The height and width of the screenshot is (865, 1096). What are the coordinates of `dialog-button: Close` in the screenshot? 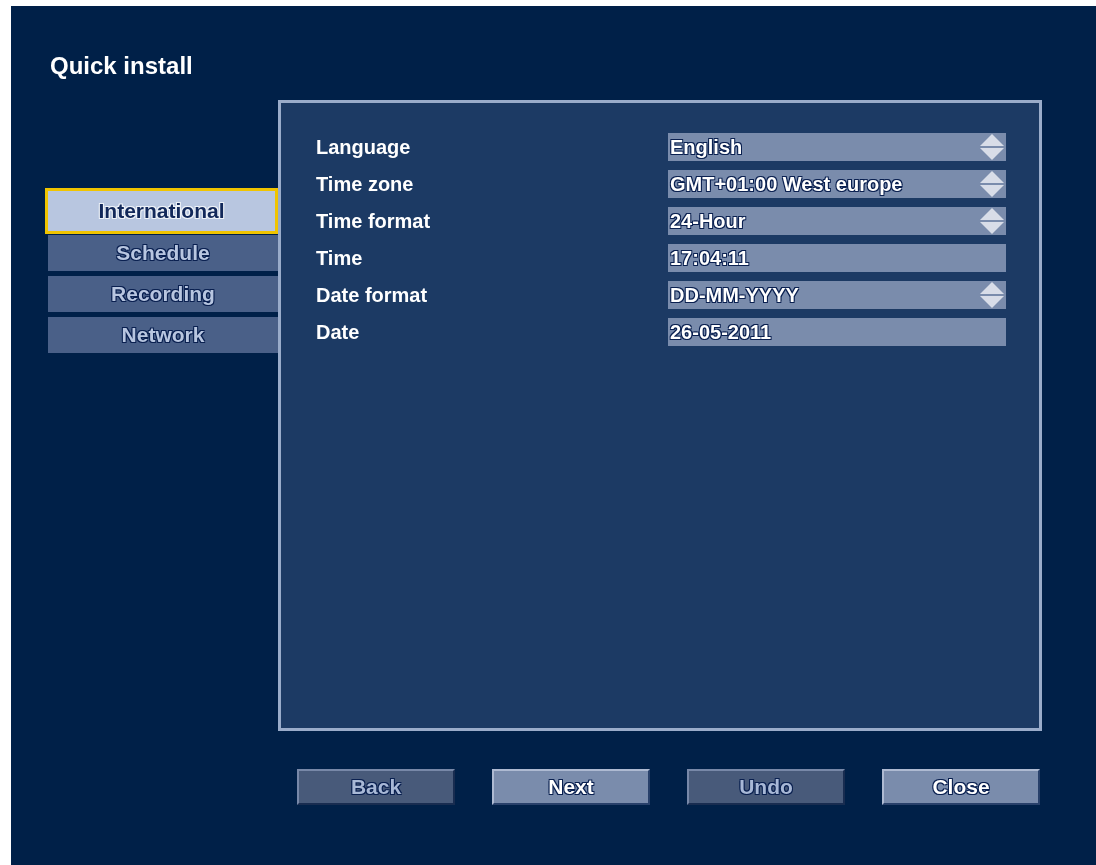 It's located at (961, 787).